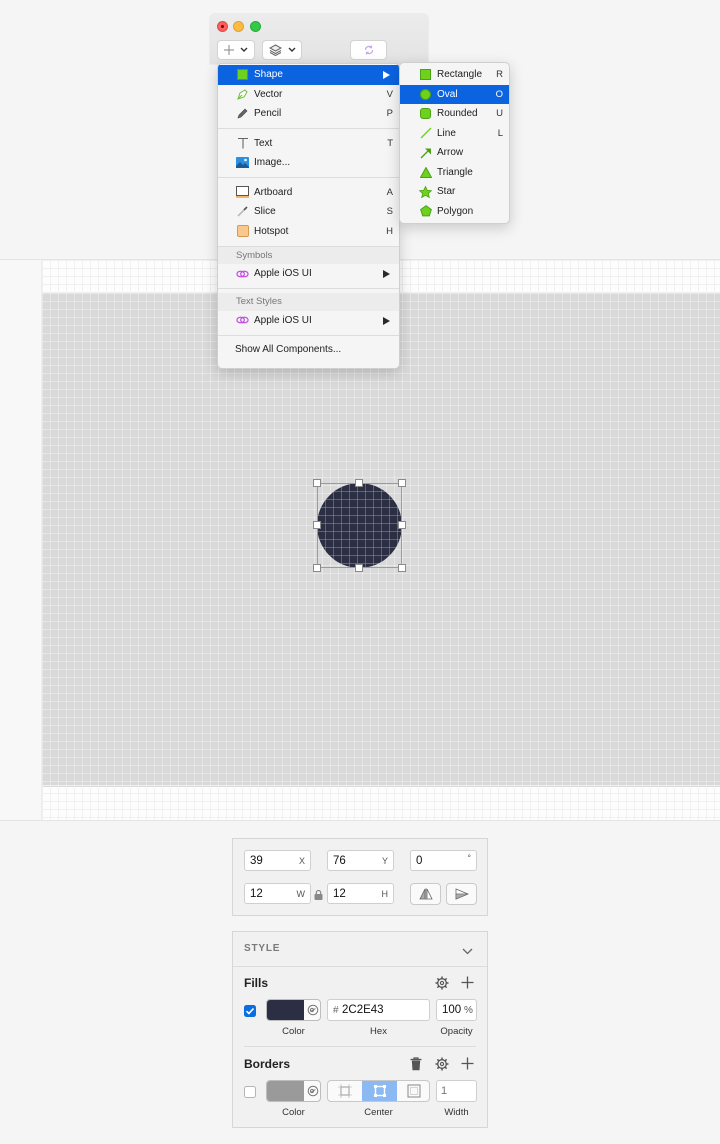 The image size is (720, 1144). Describe the element at coordinates (360, 1046) in the screenshot. I see `section-divider` at that location.